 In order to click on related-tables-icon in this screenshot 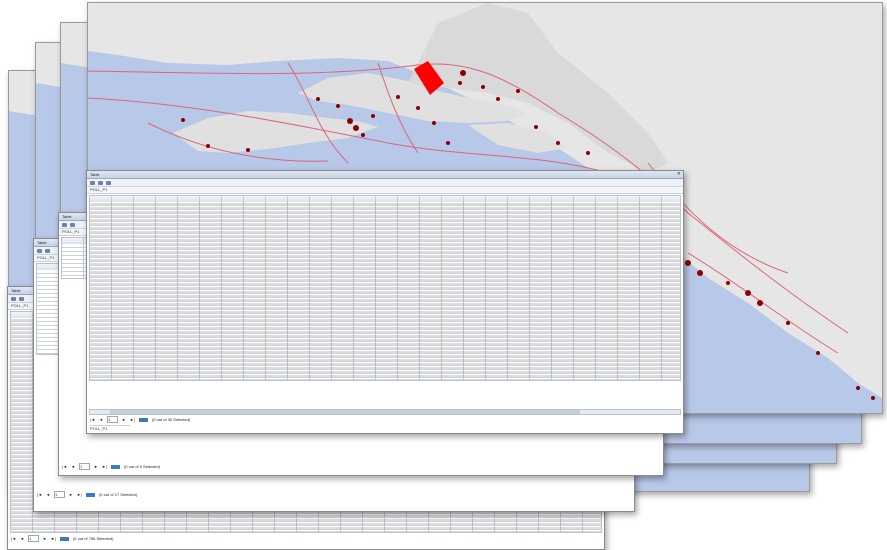, I will do `click(108, 182)`.